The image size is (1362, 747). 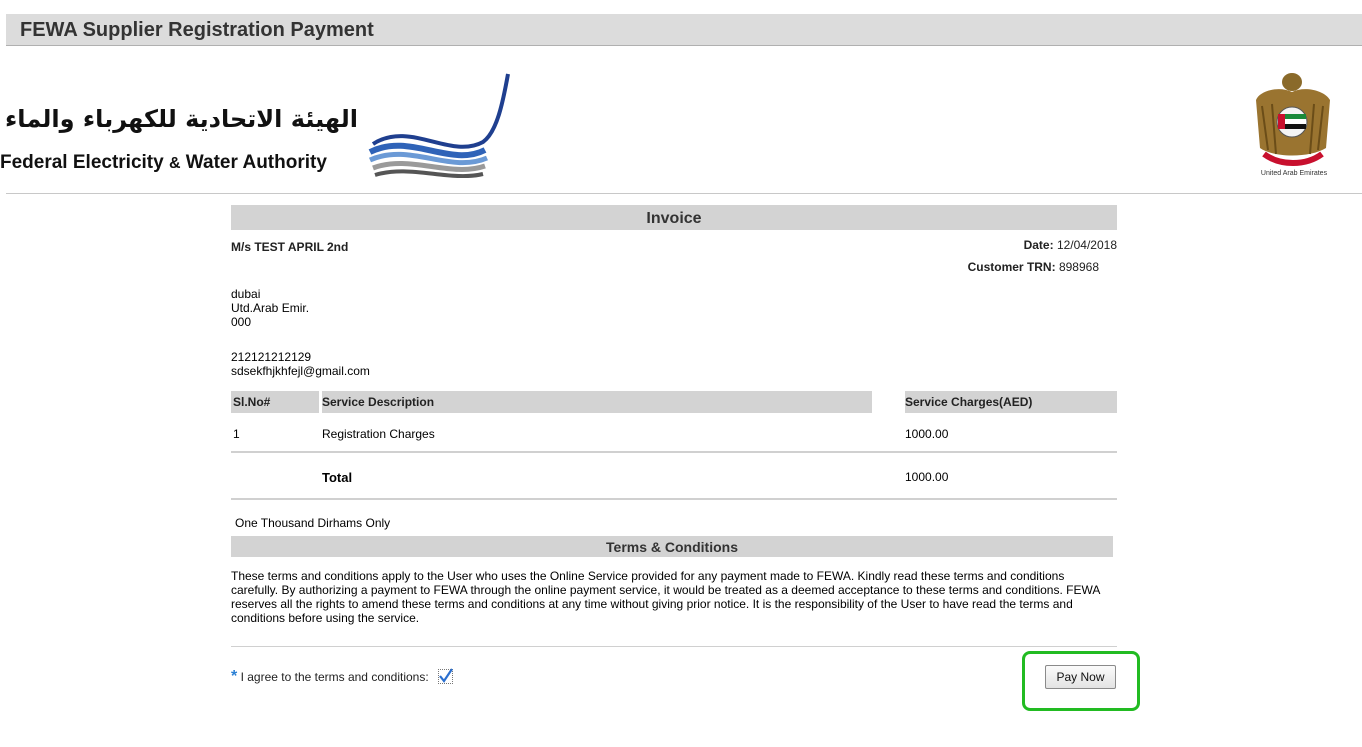 I want to click on date-label: Date:, so click(x=1038, y=245).